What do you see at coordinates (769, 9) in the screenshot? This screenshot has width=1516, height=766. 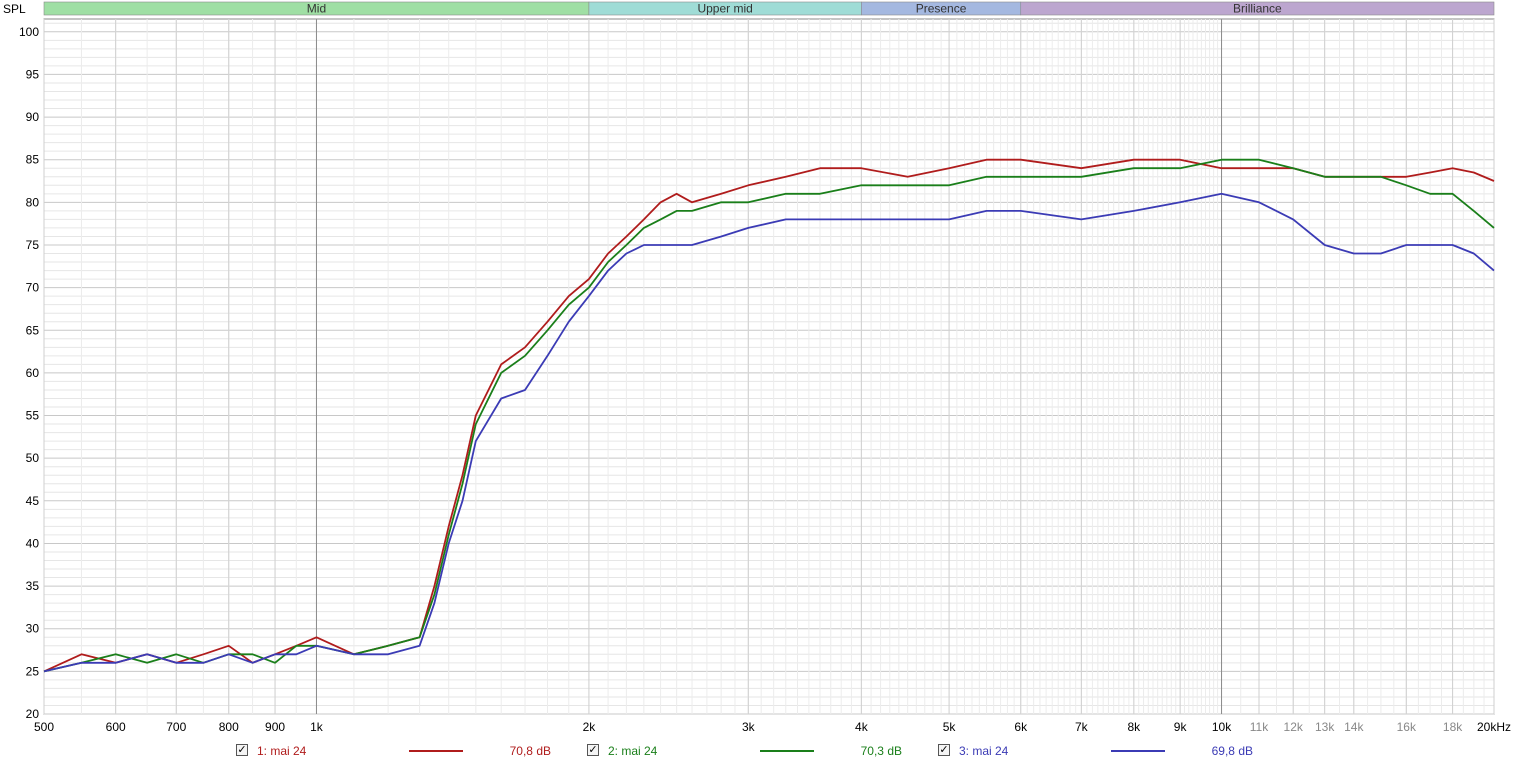 I see `frequency-bands: Mid Upper mid Presence Brilliance` at bounding box center [769, 9].